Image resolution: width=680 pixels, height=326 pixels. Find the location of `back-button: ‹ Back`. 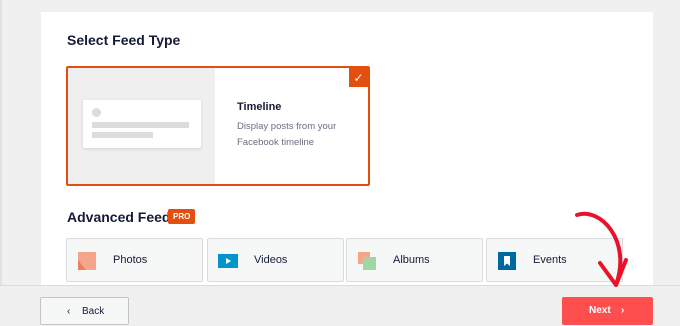

back-button: ‹ Back is located at coordinates (84, 311).